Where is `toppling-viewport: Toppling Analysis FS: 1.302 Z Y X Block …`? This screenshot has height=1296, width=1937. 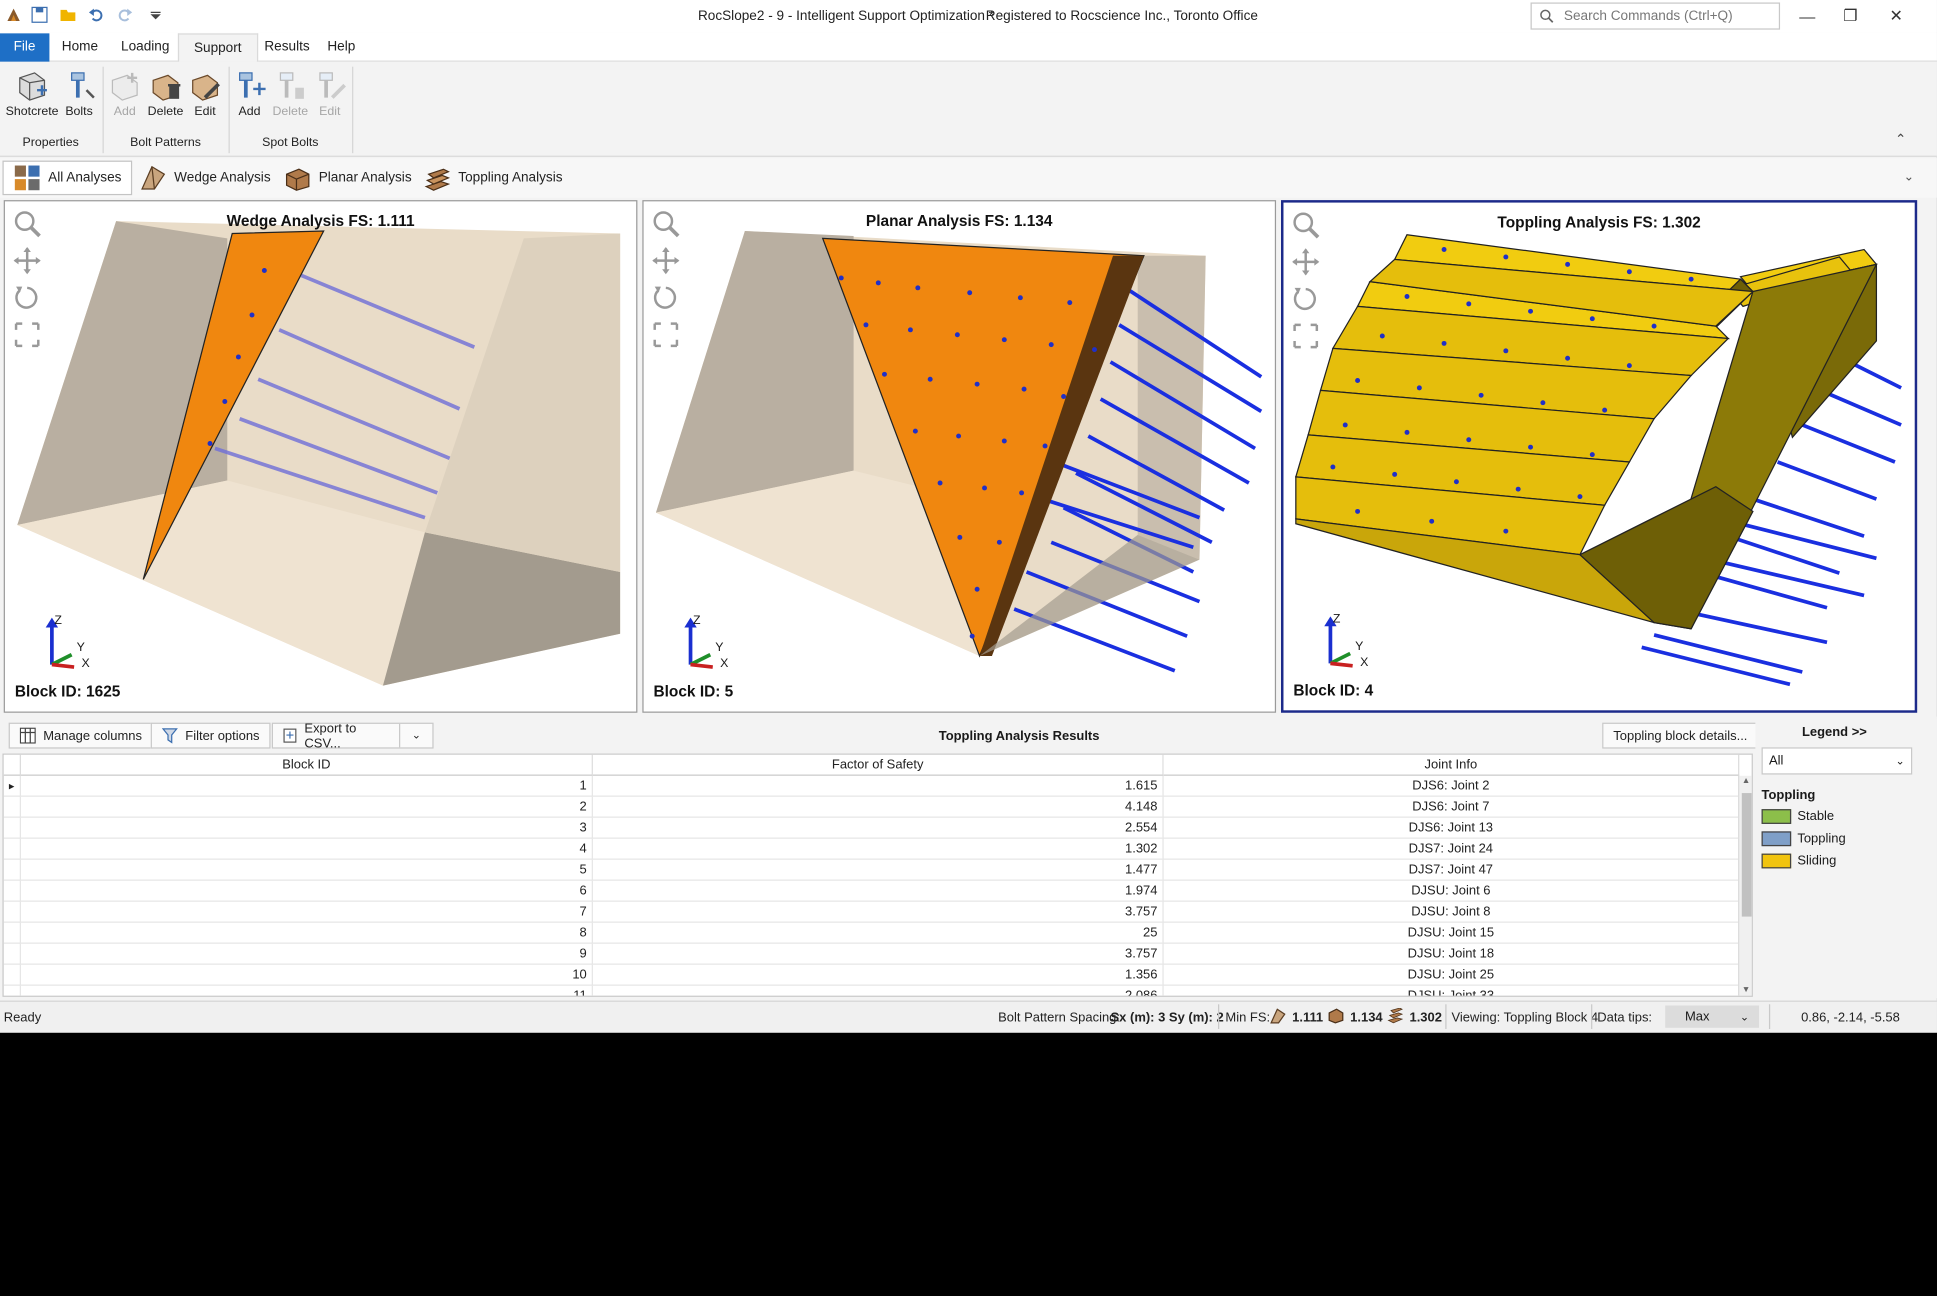 toppling-viewport: Toppling Analysis FS: 1.302 Z Y X Block … is located at coordinates (1599, 456).